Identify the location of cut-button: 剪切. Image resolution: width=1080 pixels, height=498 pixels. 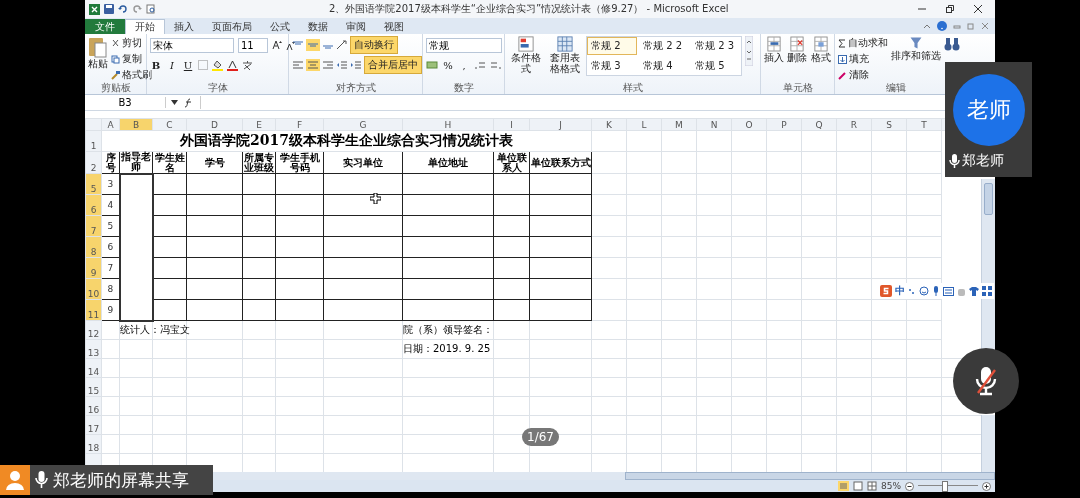
(131, 43).